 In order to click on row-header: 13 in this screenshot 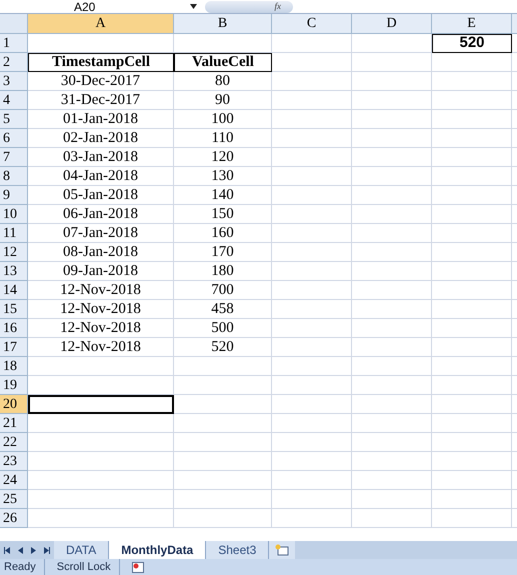, I will do `click(14, 271)`.